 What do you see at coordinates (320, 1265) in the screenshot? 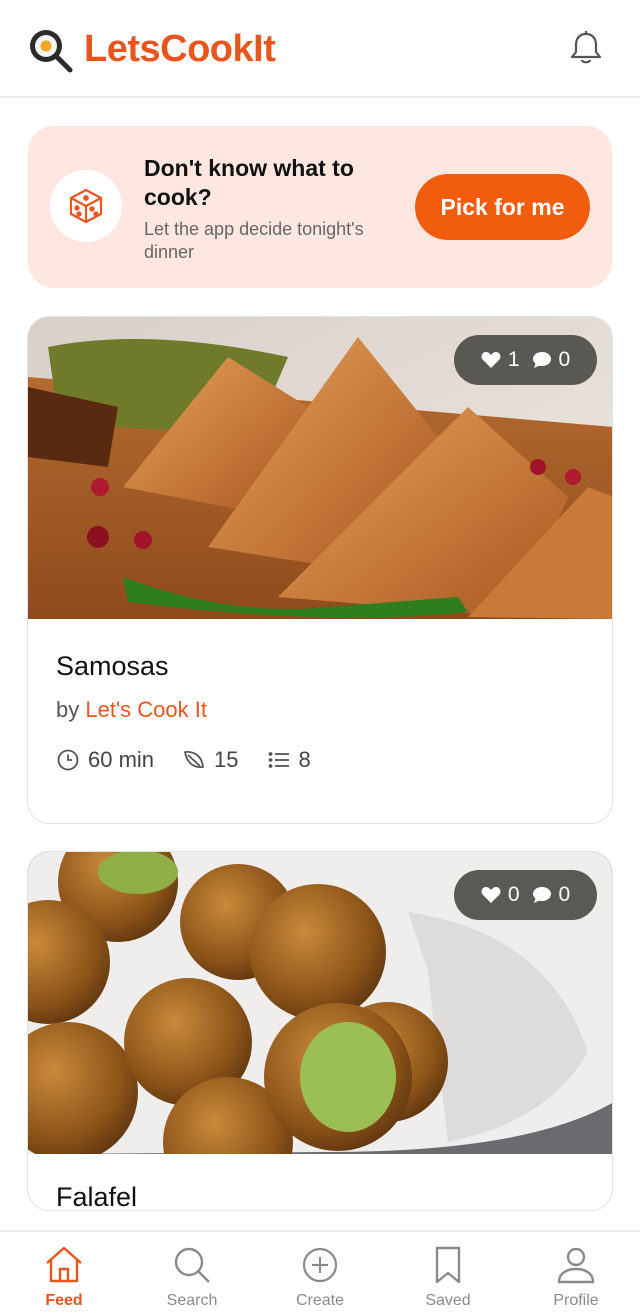
I see `plus-circle-icon` at bounding box center [320, 1265].